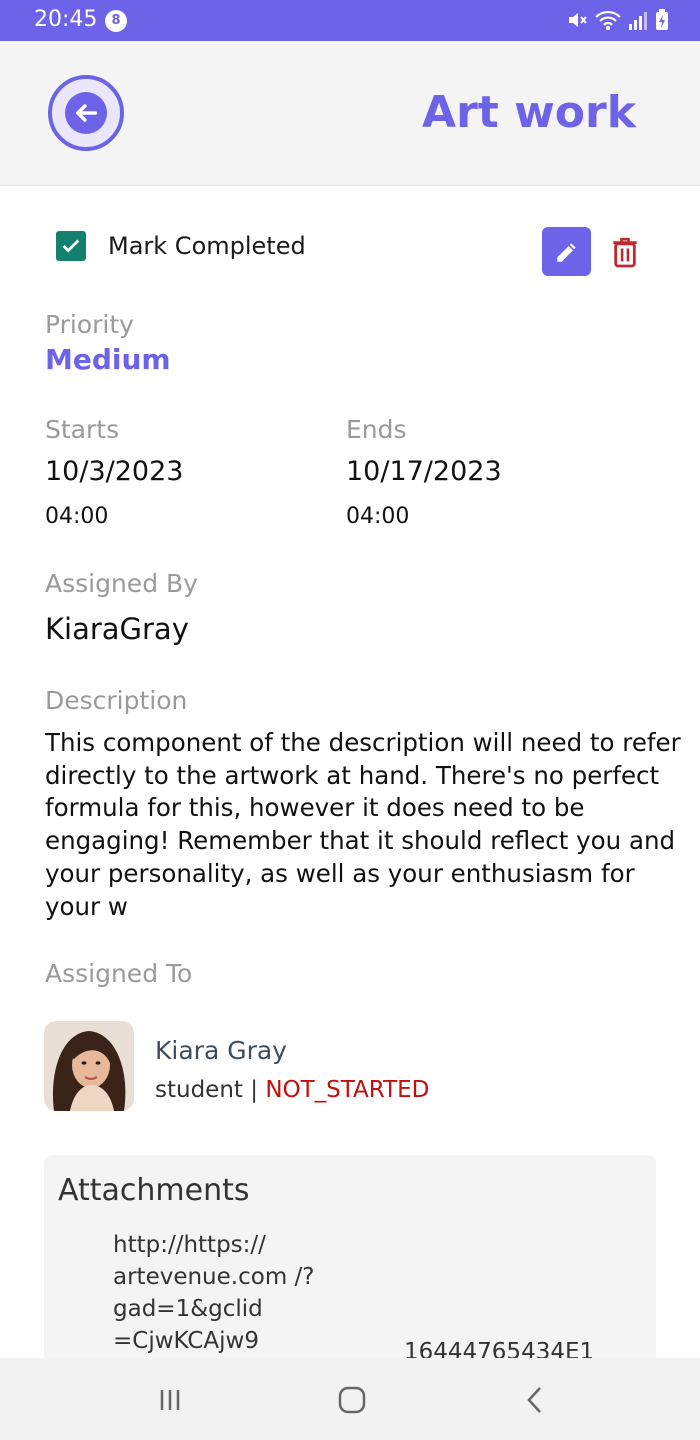 This screenshot has height=1440, width=700. I want to click on home-icon, so click(352, 1400).